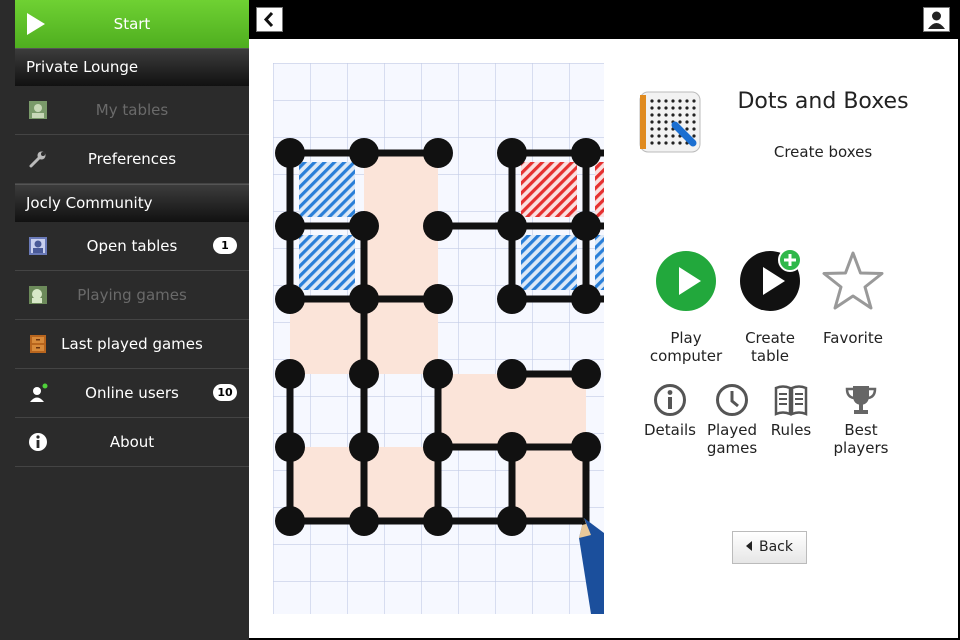 This screenshot has width=960, height=640. What do you see at coordinates (823, 101) in the screenshot?
I see `game-title: Dots and Boxes` at bounding box center [823, 101].